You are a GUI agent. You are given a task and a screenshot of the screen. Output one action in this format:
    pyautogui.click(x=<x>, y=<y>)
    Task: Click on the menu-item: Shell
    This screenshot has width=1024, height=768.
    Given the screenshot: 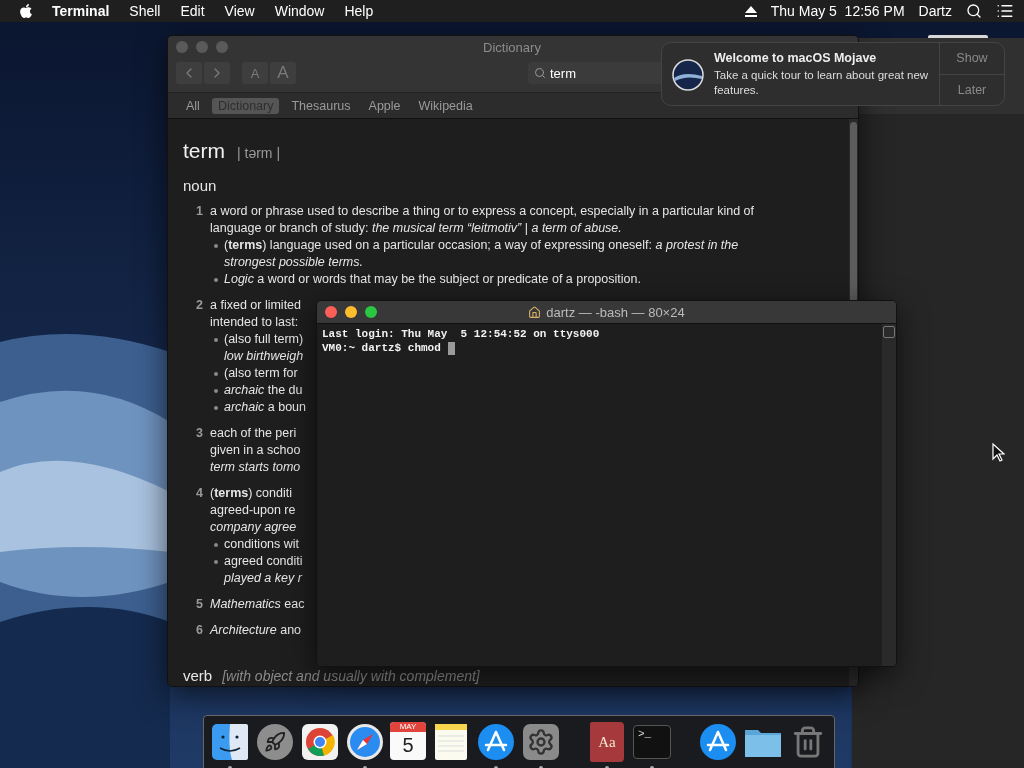 What is the action you would take?
    pyautogui.click(x=145, y=11)
    